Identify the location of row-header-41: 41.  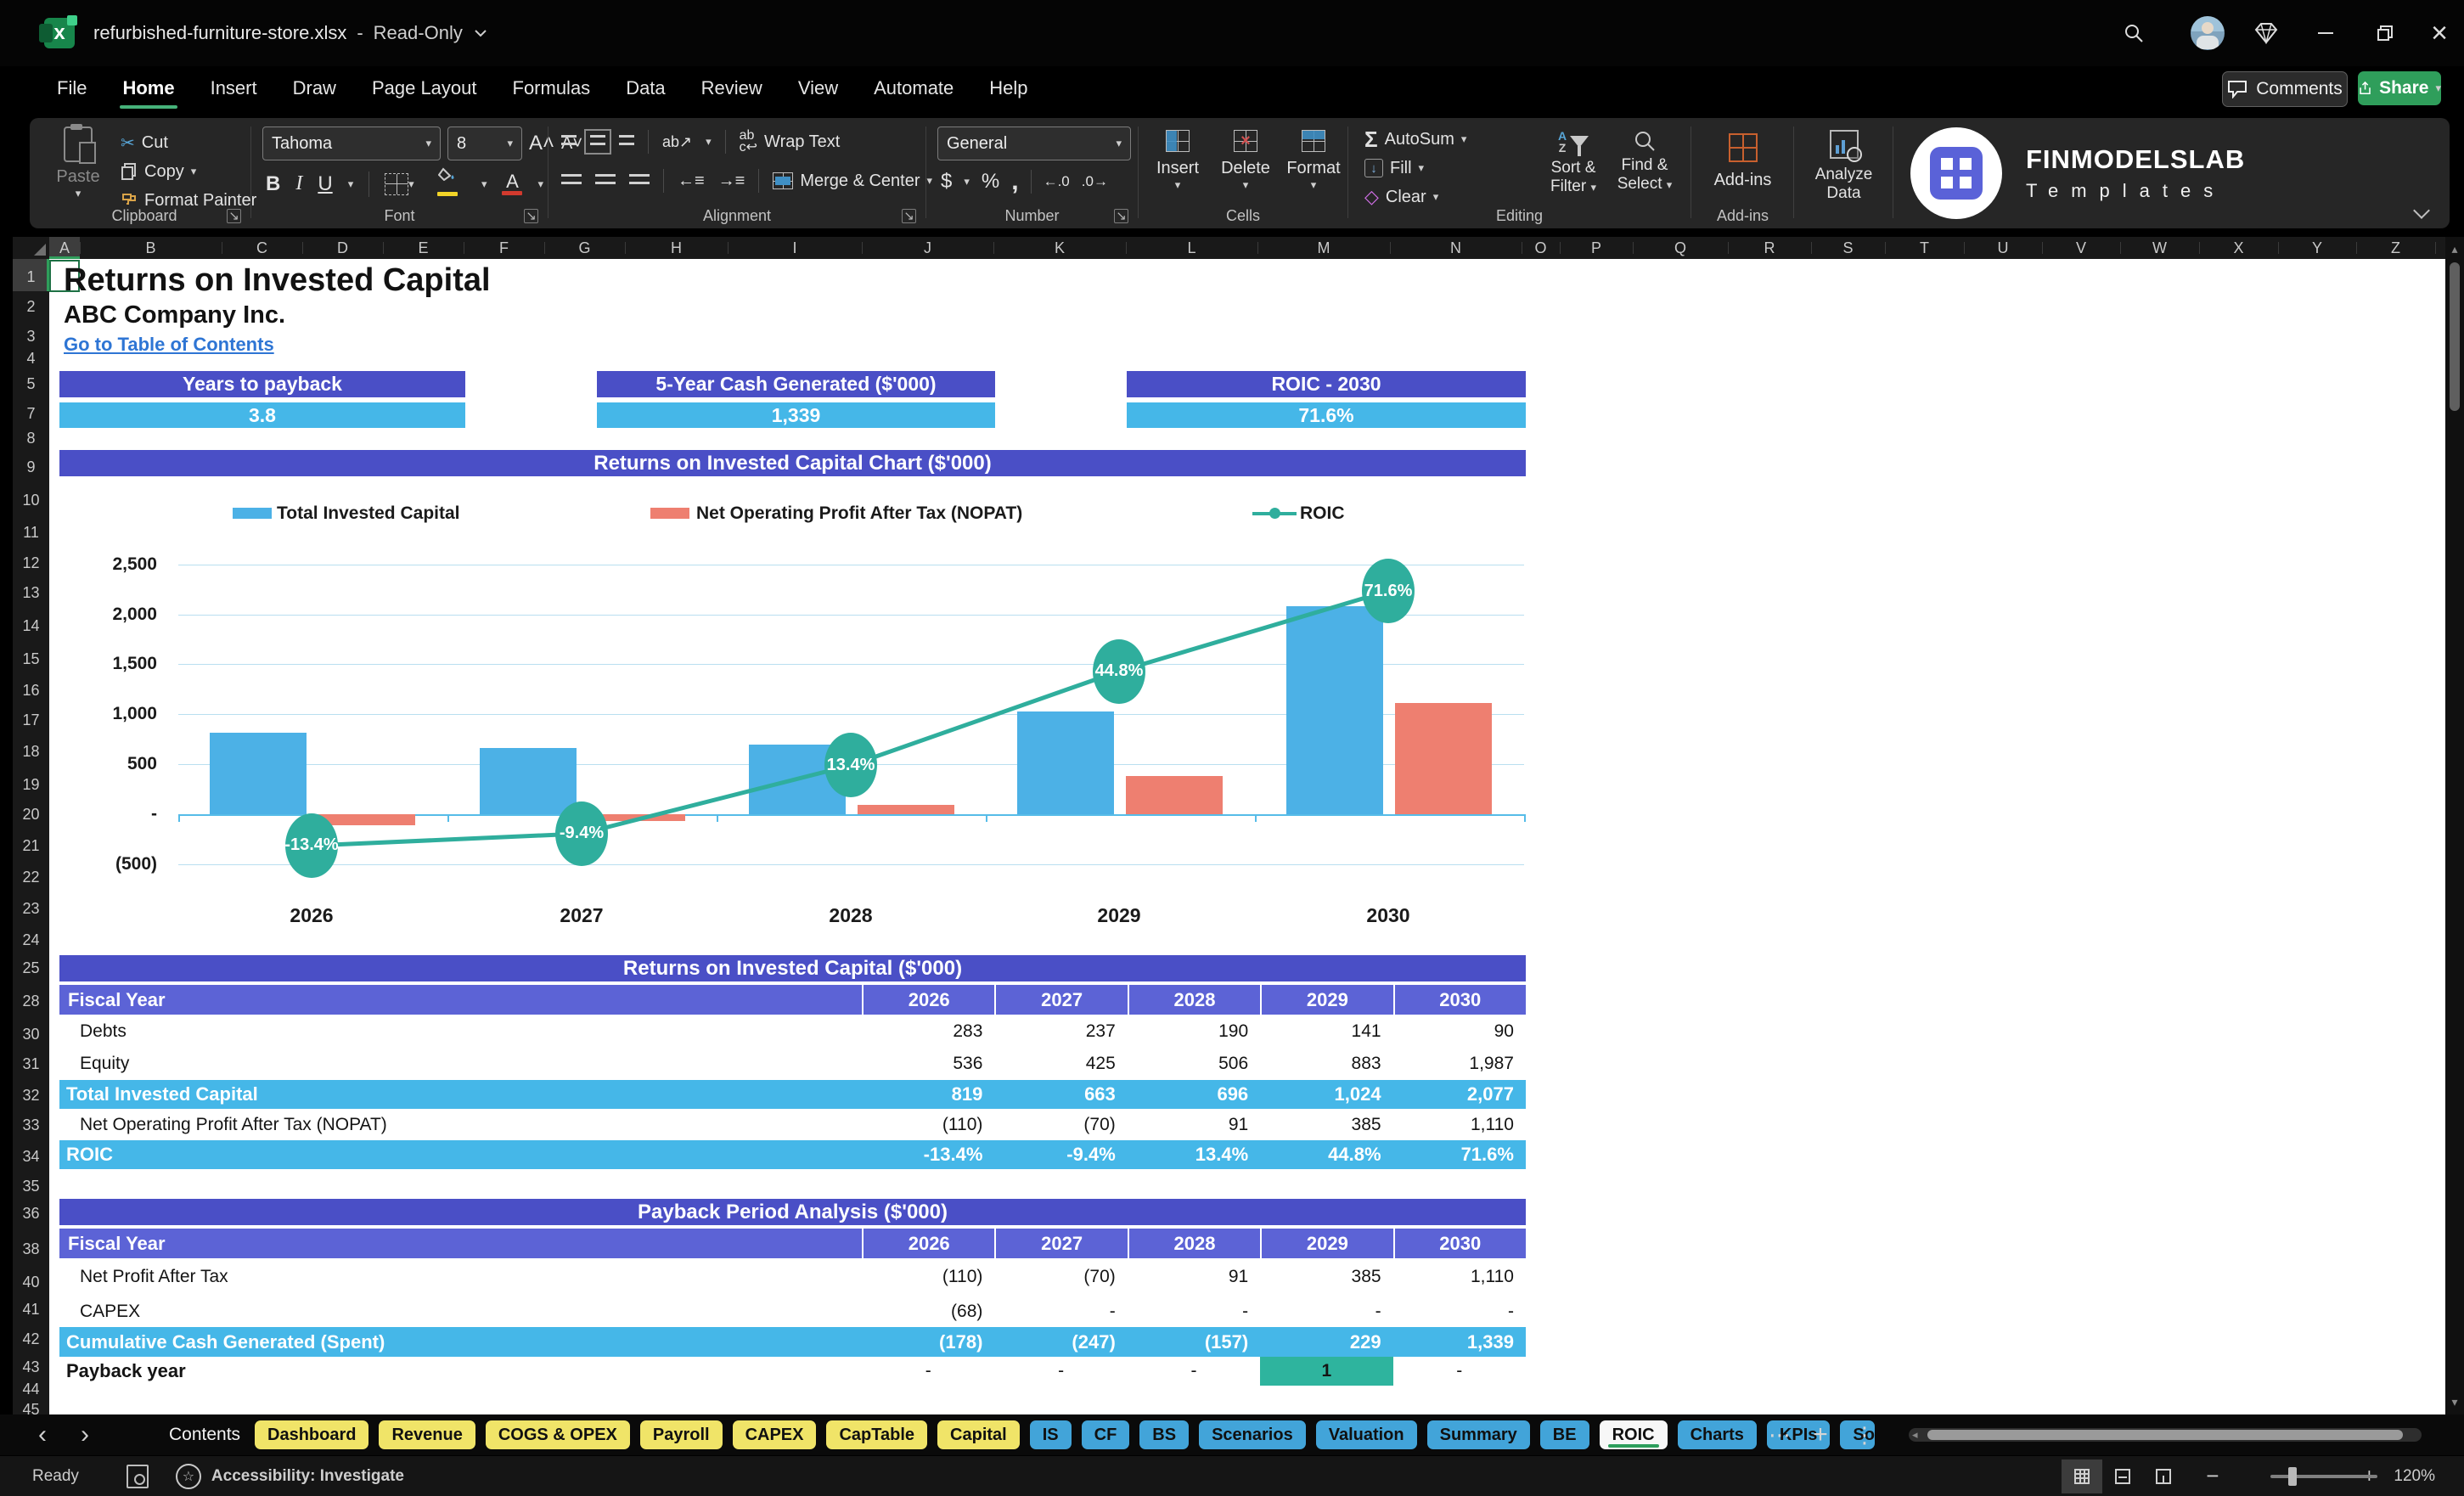
(31, 1309).